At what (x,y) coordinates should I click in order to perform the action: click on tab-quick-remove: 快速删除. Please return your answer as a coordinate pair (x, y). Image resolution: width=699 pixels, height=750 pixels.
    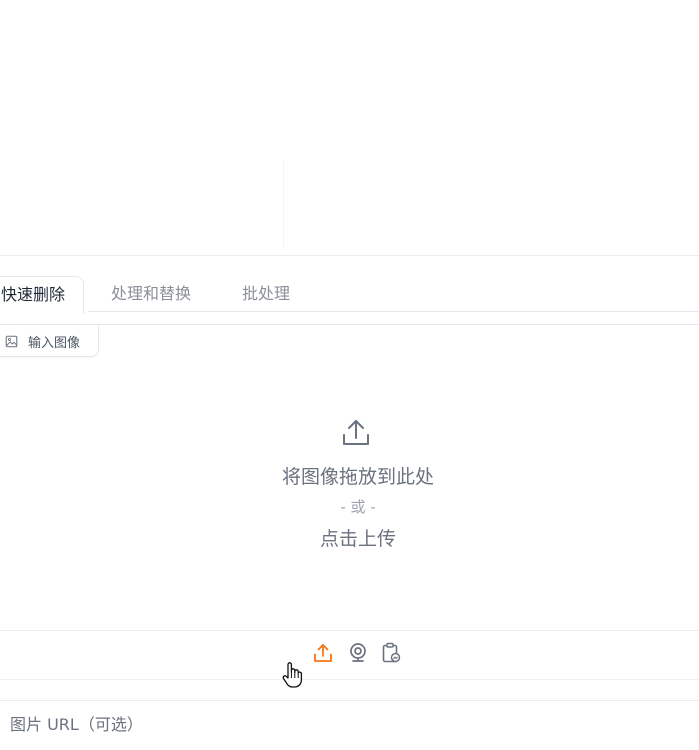
    Looking at the image, I should click on (42, 295).